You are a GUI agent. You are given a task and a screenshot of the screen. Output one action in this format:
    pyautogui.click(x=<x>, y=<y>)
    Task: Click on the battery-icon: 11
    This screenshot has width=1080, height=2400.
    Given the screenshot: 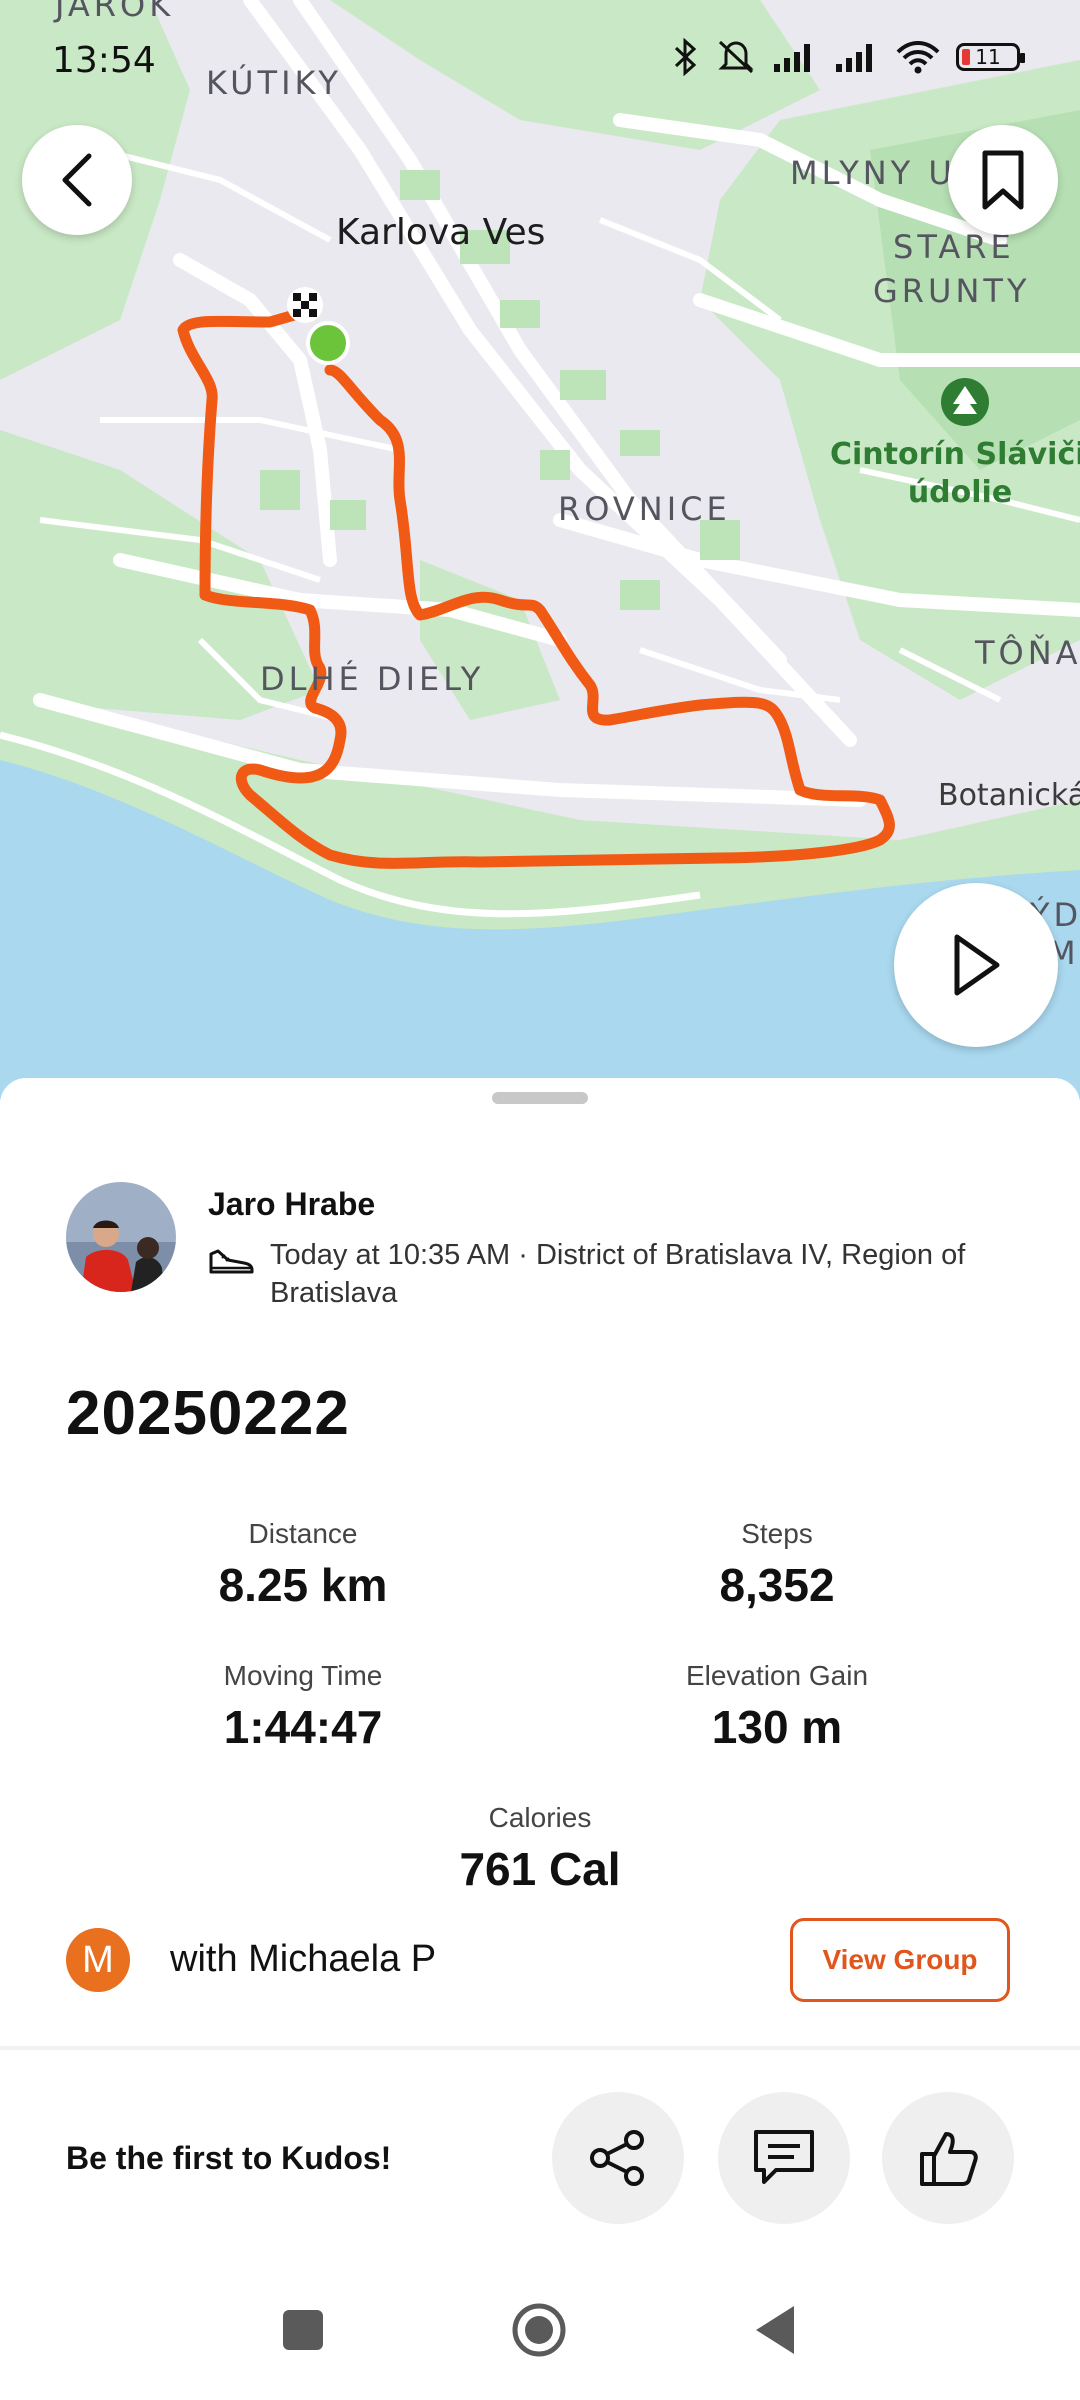 What is the action you would take?
    pyautogui.click(x=990, y=57)
    